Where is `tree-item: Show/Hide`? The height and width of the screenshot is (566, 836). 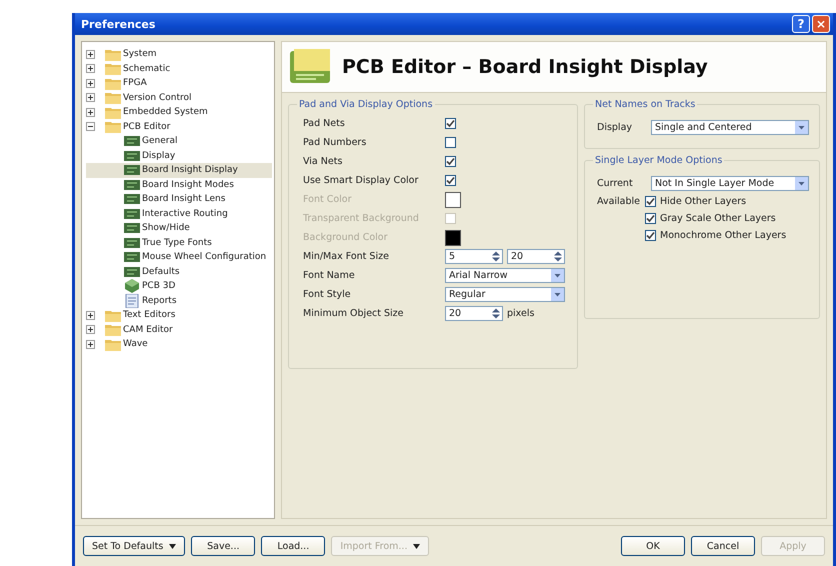
tree-item: Show/Hide is located at coordinates (180, 228).